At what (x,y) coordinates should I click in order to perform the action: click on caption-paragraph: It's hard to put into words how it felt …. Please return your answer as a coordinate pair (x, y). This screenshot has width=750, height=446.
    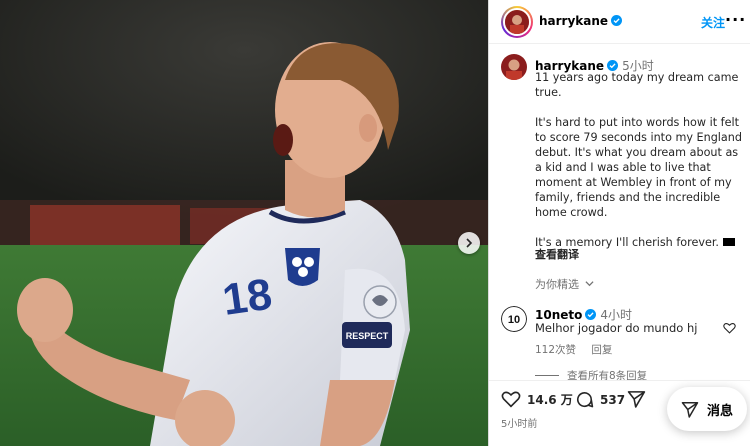
    Looking at the image, I should click on (638, 167).